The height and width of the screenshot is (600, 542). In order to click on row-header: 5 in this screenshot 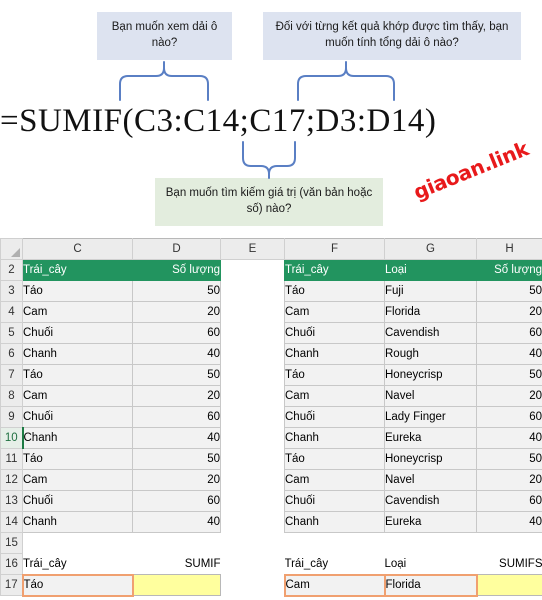, I will do `click(11, 333)`.